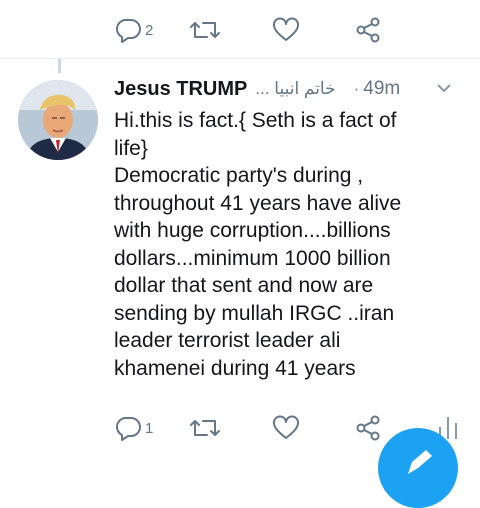 The image size is (480, 508). What do you see at coordinates (227, 340) in the screenshot?
I see `tweet-text-line: leader terrorist leader ali` at bounding box center [227, 340].